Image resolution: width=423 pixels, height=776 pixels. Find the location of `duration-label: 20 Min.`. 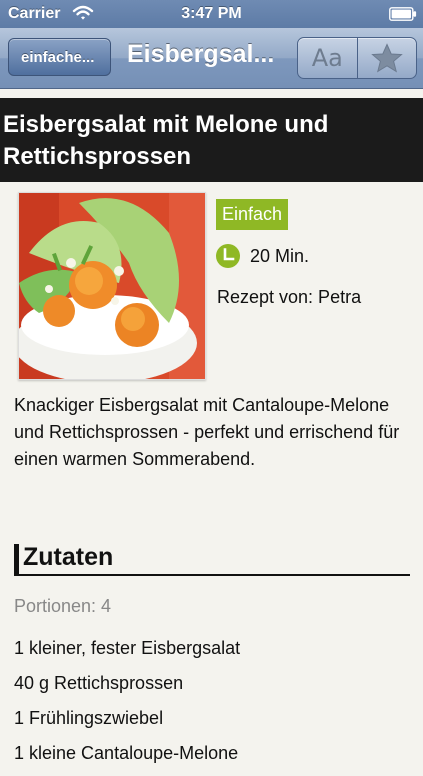

duration-label: 20 Min. is located at coordinates (280, 256).